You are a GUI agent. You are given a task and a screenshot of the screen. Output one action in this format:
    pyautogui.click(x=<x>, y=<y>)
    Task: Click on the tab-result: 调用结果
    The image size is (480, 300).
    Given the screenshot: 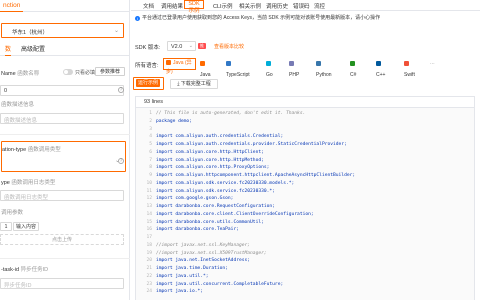 What is the action you would take?
    pyautogui.click(x=172, y=6)
    